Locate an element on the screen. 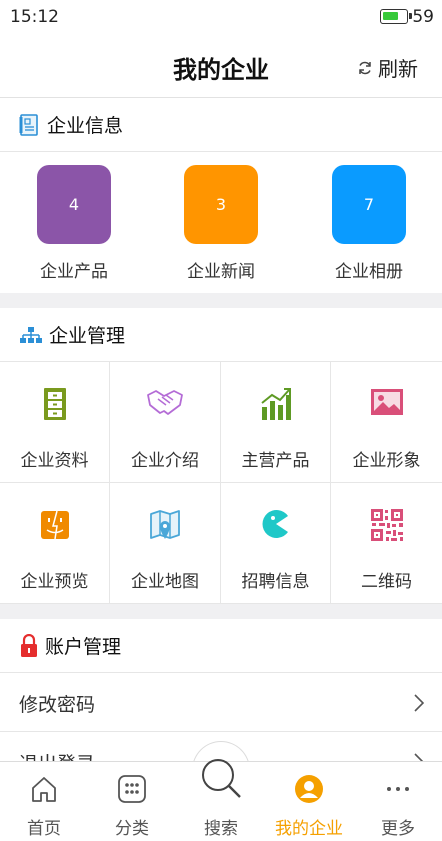  card-tile-news: 3 is located at coordinates (221, 204).